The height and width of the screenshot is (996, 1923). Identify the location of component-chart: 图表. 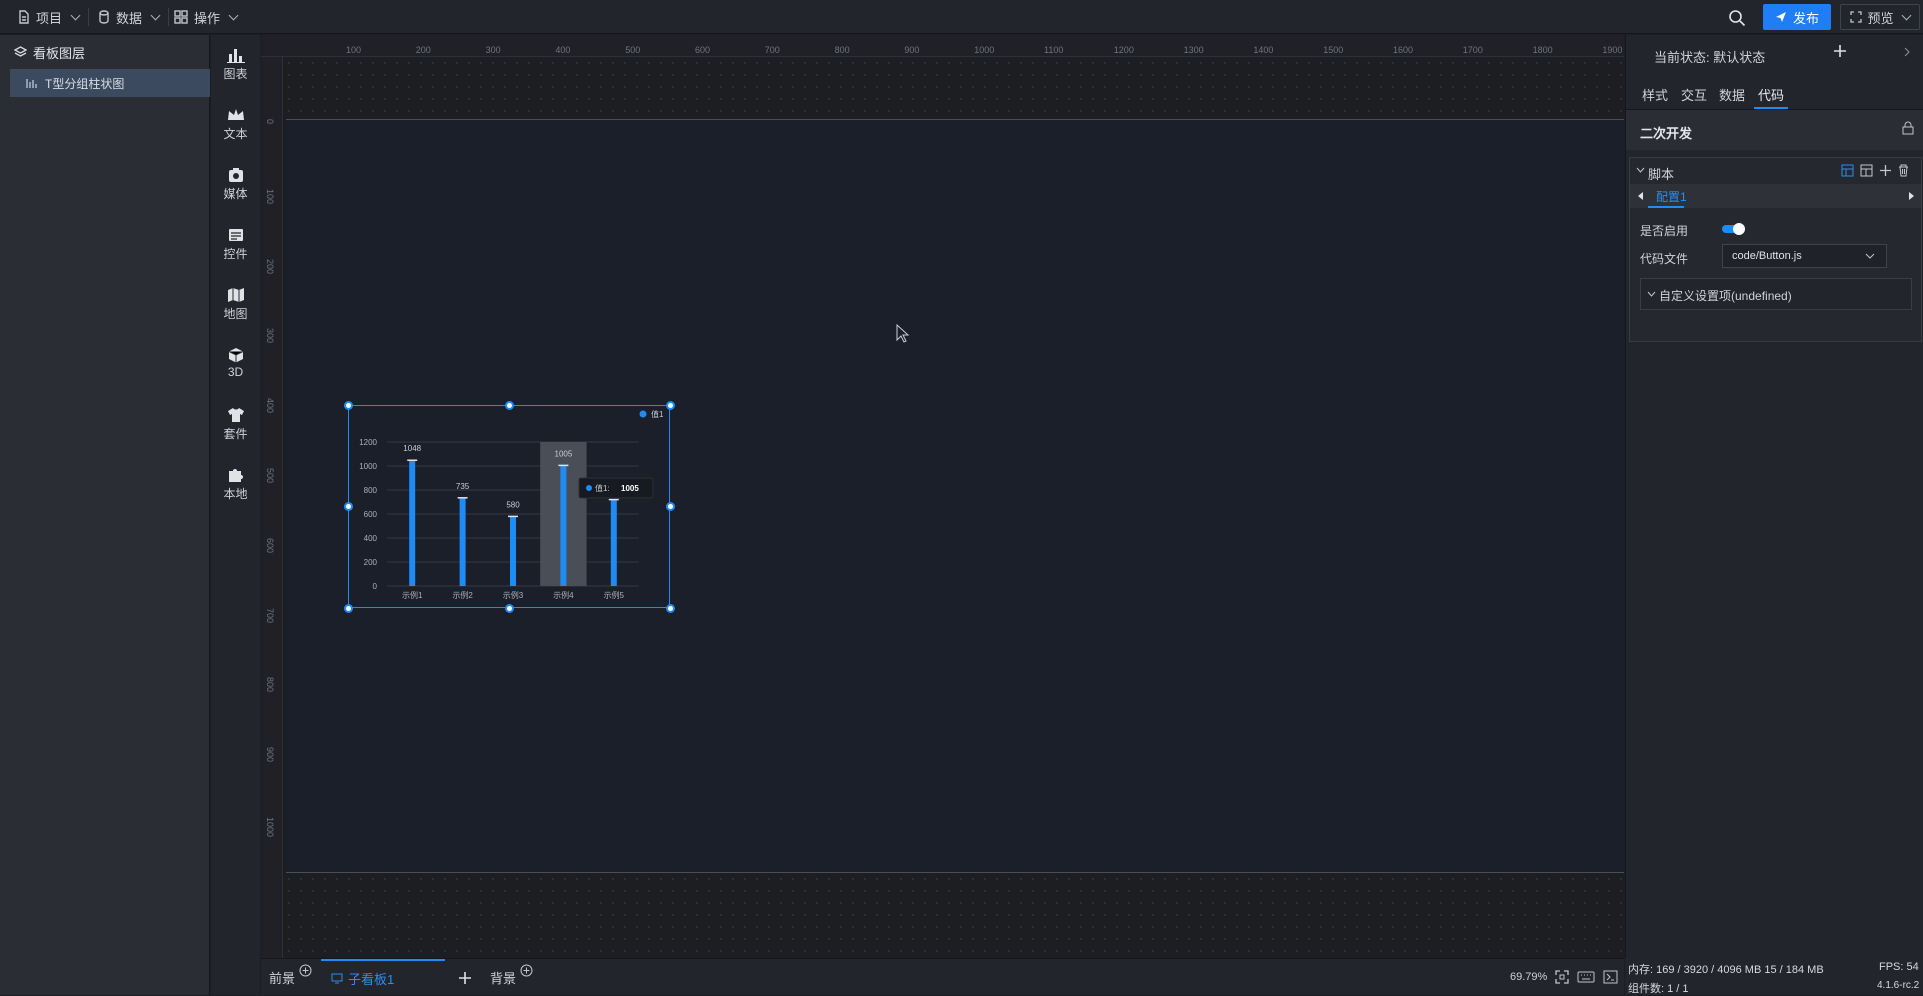
(235, 64).